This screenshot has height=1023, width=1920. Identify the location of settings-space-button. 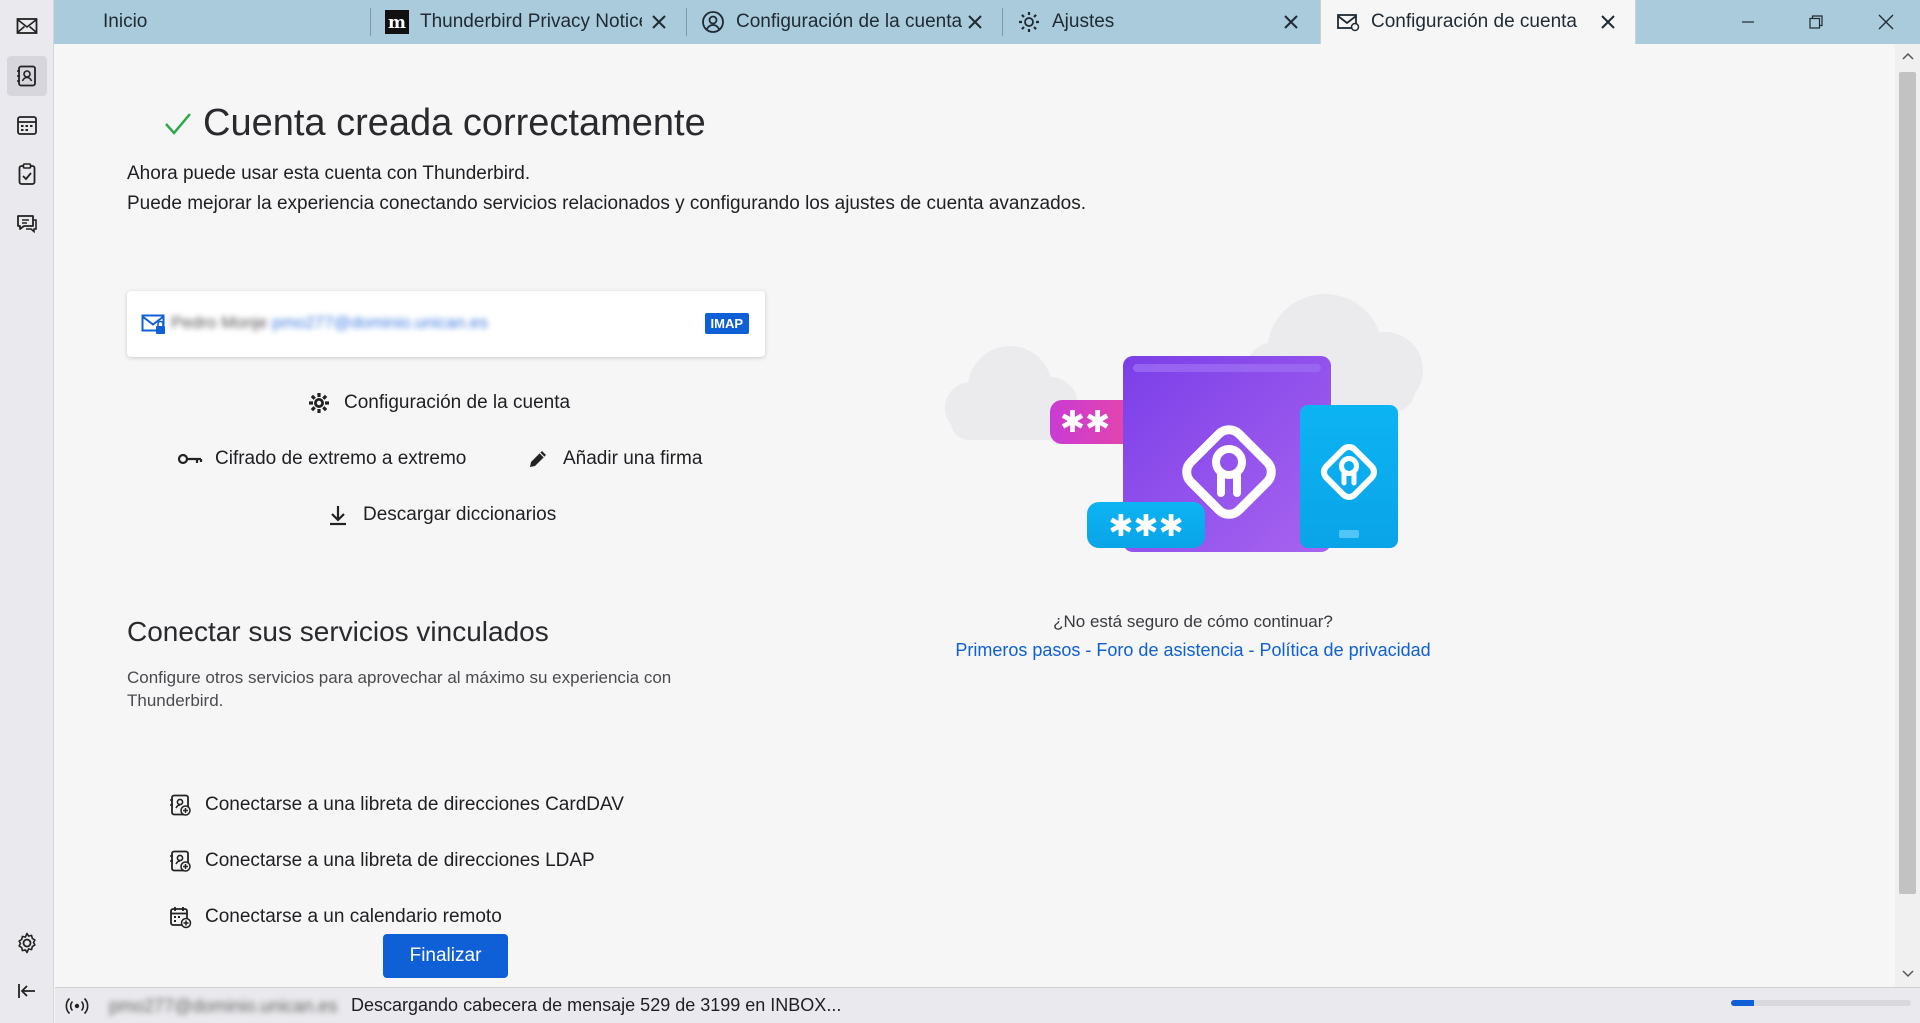
(27, 943).